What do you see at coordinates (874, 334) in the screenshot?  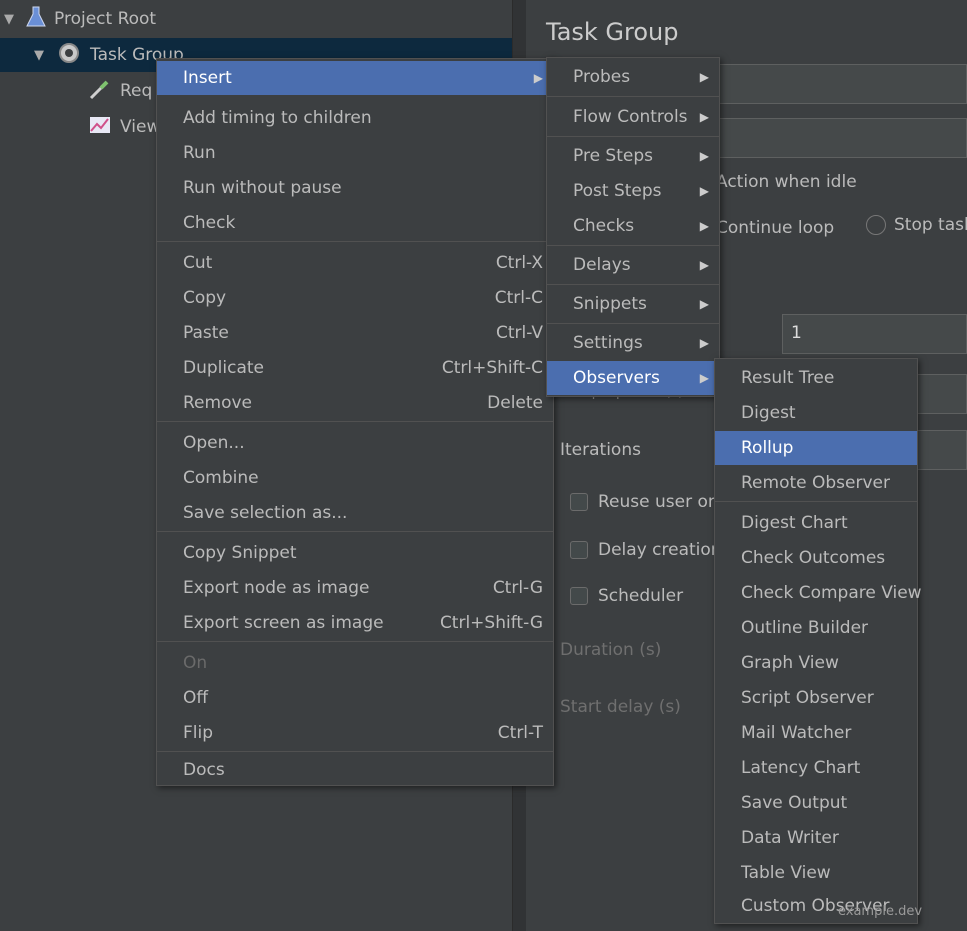 I see `count-field: 1` at bounding box center [874, 334].